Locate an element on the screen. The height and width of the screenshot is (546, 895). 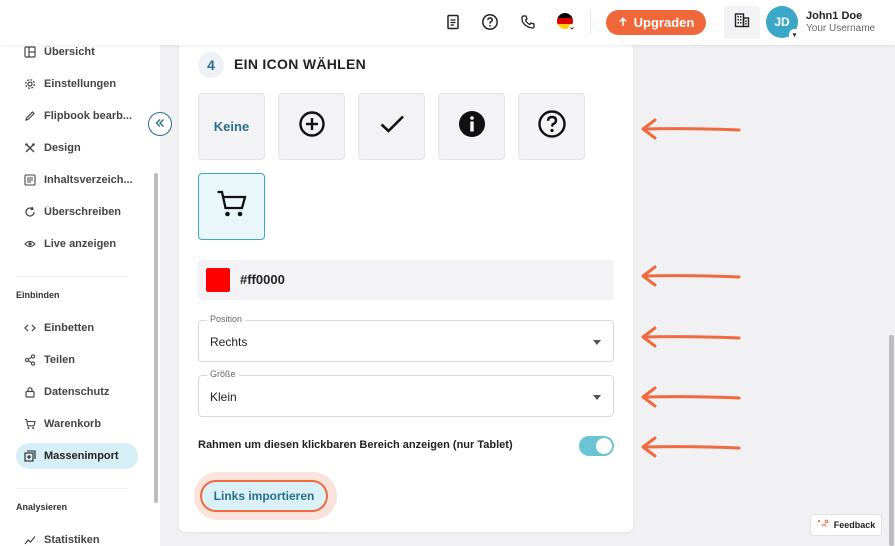
phone-icon is located at coordinates (528, 22).